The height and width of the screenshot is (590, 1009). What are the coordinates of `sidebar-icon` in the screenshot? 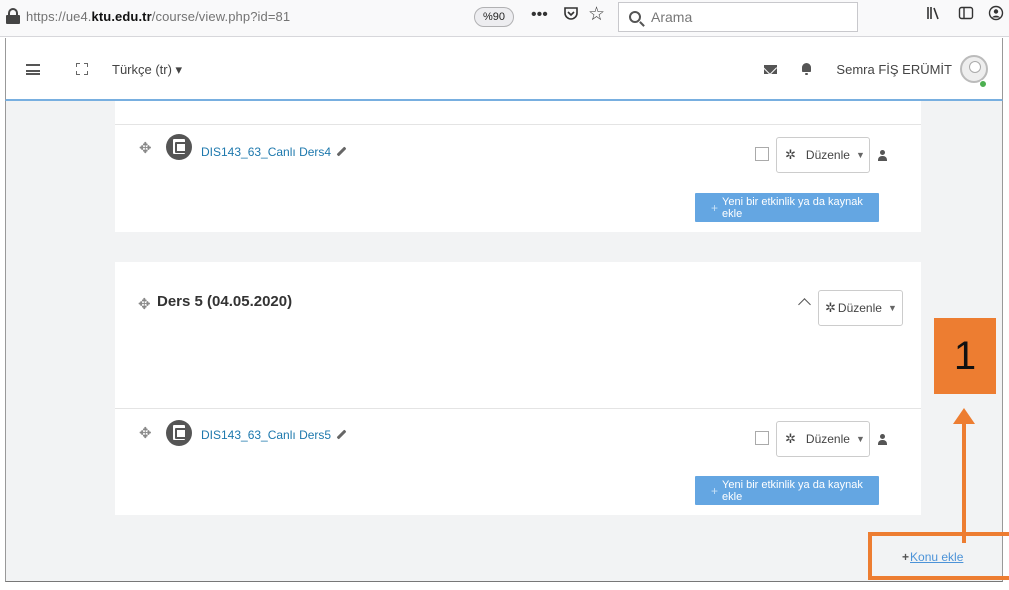 It's located at (966, 16).